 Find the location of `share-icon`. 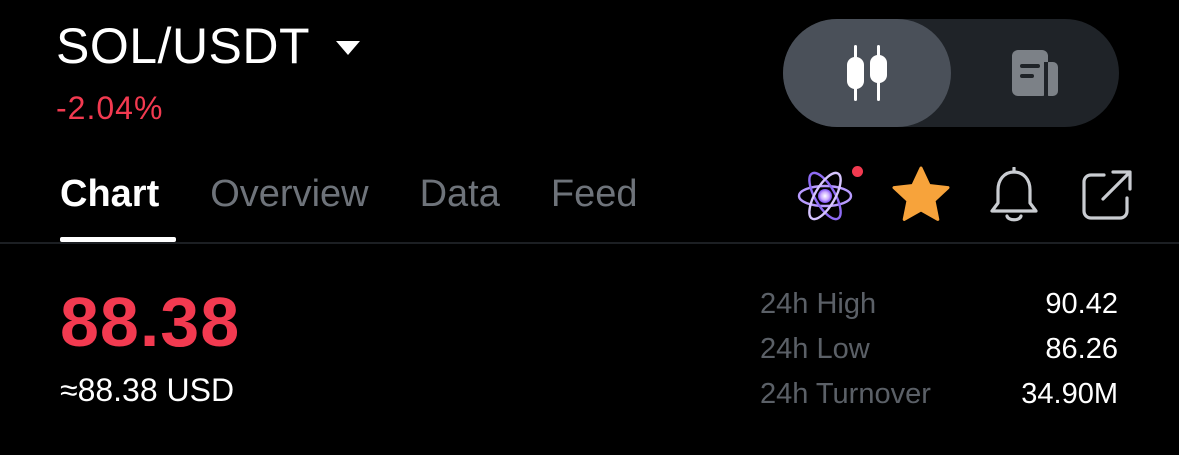

share-icon is located at coordinates (1107, 195).